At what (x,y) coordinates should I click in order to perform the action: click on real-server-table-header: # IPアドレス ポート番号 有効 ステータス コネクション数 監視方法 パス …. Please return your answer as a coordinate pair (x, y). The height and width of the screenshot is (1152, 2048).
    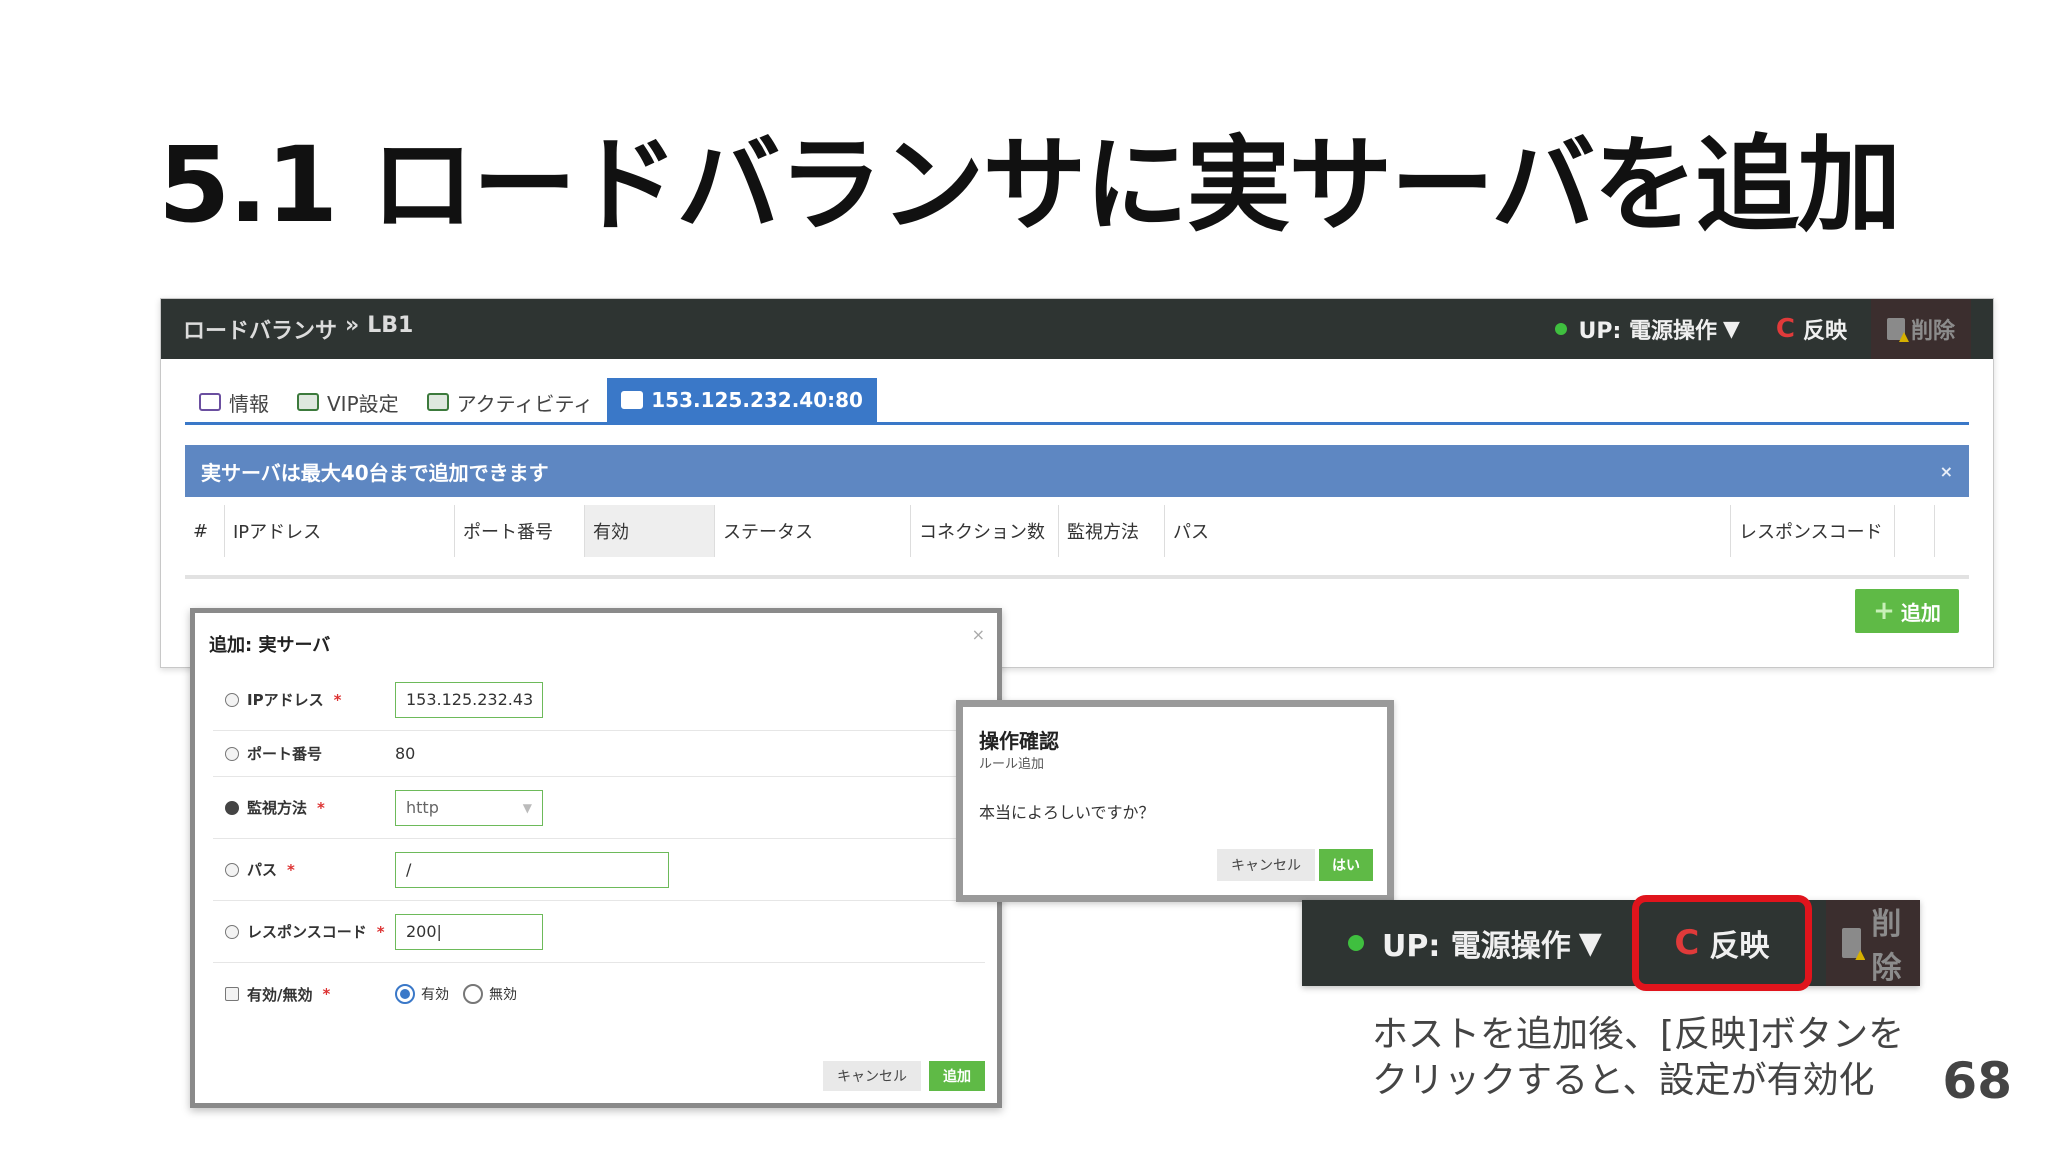
    Looking at the image, I should click on (1077, 531).